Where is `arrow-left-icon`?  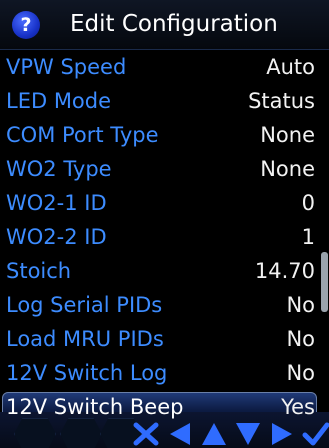 arrow-left-icon is located at coordinates (180, 434).